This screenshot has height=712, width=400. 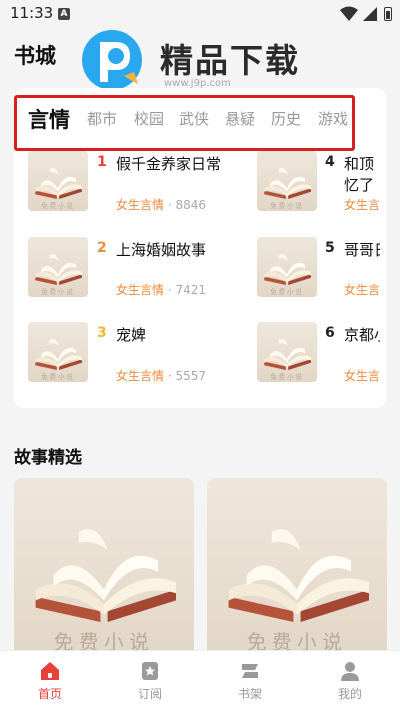 I want to click on book-title: 和顶, so click(x=359, y=164).